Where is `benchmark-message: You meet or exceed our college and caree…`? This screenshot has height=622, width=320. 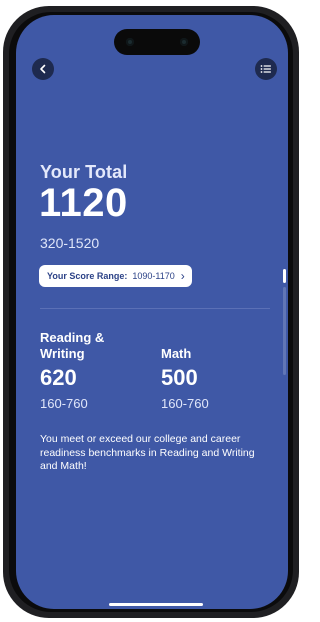
benchmark-message: You meet or exceed our college and caree… is located at coordinates (147, 452).